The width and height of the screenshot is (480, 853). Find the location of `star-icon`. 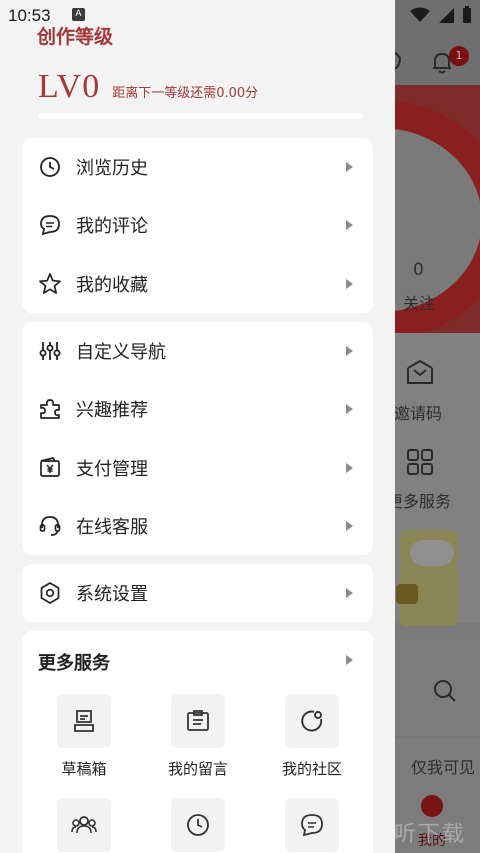

star-icon is located at coordinates (50, 284).